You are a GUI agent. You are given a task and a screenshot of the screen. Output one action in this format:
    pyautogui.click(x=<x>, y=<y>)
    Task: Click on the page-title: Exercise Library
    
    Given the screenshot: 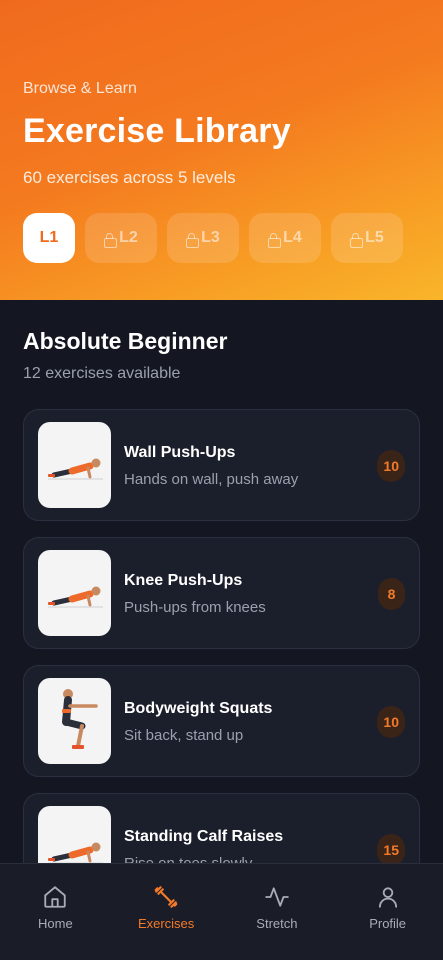 What is the action you would take?
    pyautogui.click(x=157, y=131)
    